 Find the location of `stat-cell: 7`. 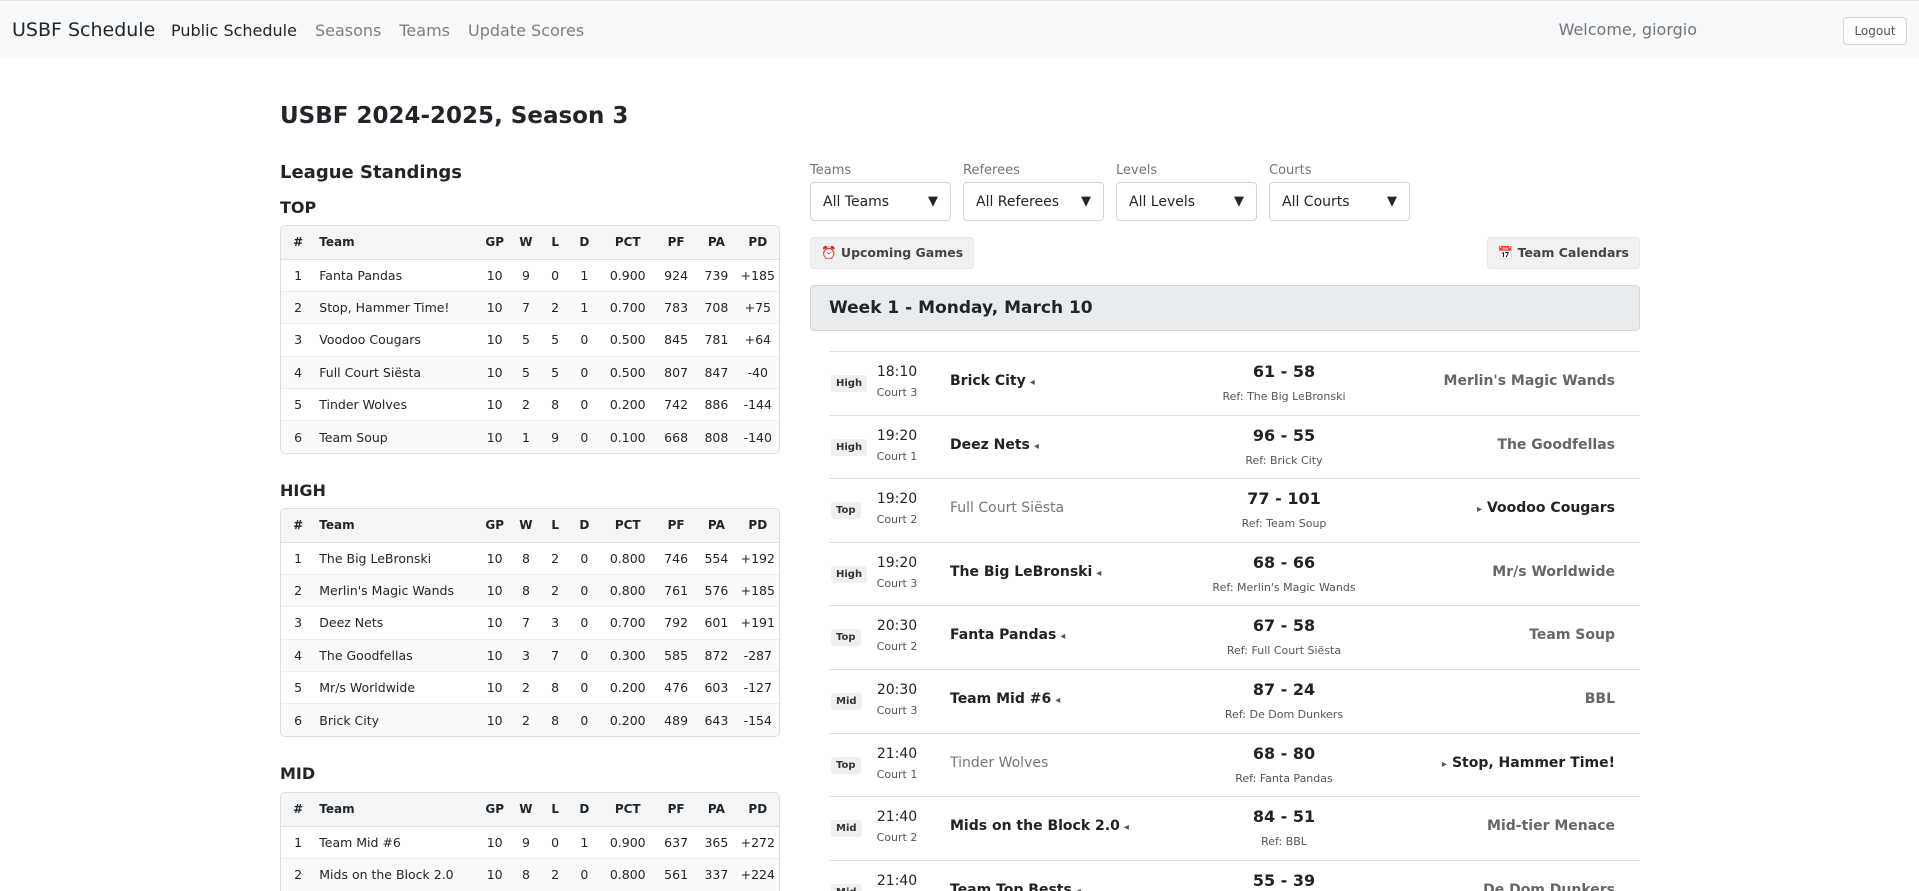

stat-cell: 7 is located at coordinates (526, 623).